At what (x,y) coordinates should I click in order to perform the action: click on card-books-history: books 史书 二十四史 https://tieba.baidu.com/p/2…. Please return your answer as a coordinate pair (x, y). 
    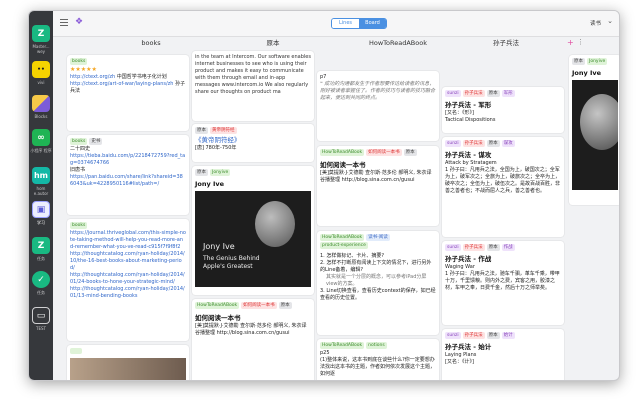
    Looking at the image, I should click on (128, 175).